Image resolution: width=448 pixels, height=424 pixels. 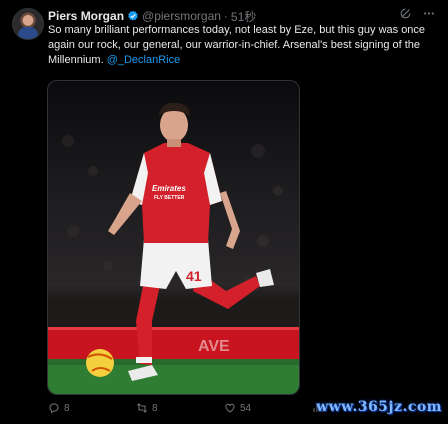 I want to click on shorts-number: 41, so click(x=194, y=276).